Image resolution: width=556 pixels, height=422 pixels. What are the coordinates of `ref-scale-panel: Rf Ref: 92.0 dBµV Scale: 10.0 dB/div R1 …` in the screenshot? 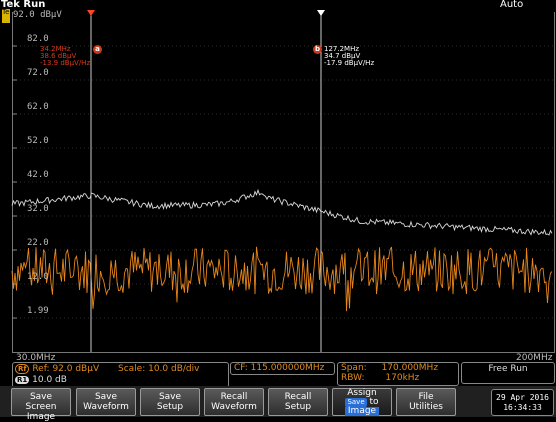 It's located at (120, 375).